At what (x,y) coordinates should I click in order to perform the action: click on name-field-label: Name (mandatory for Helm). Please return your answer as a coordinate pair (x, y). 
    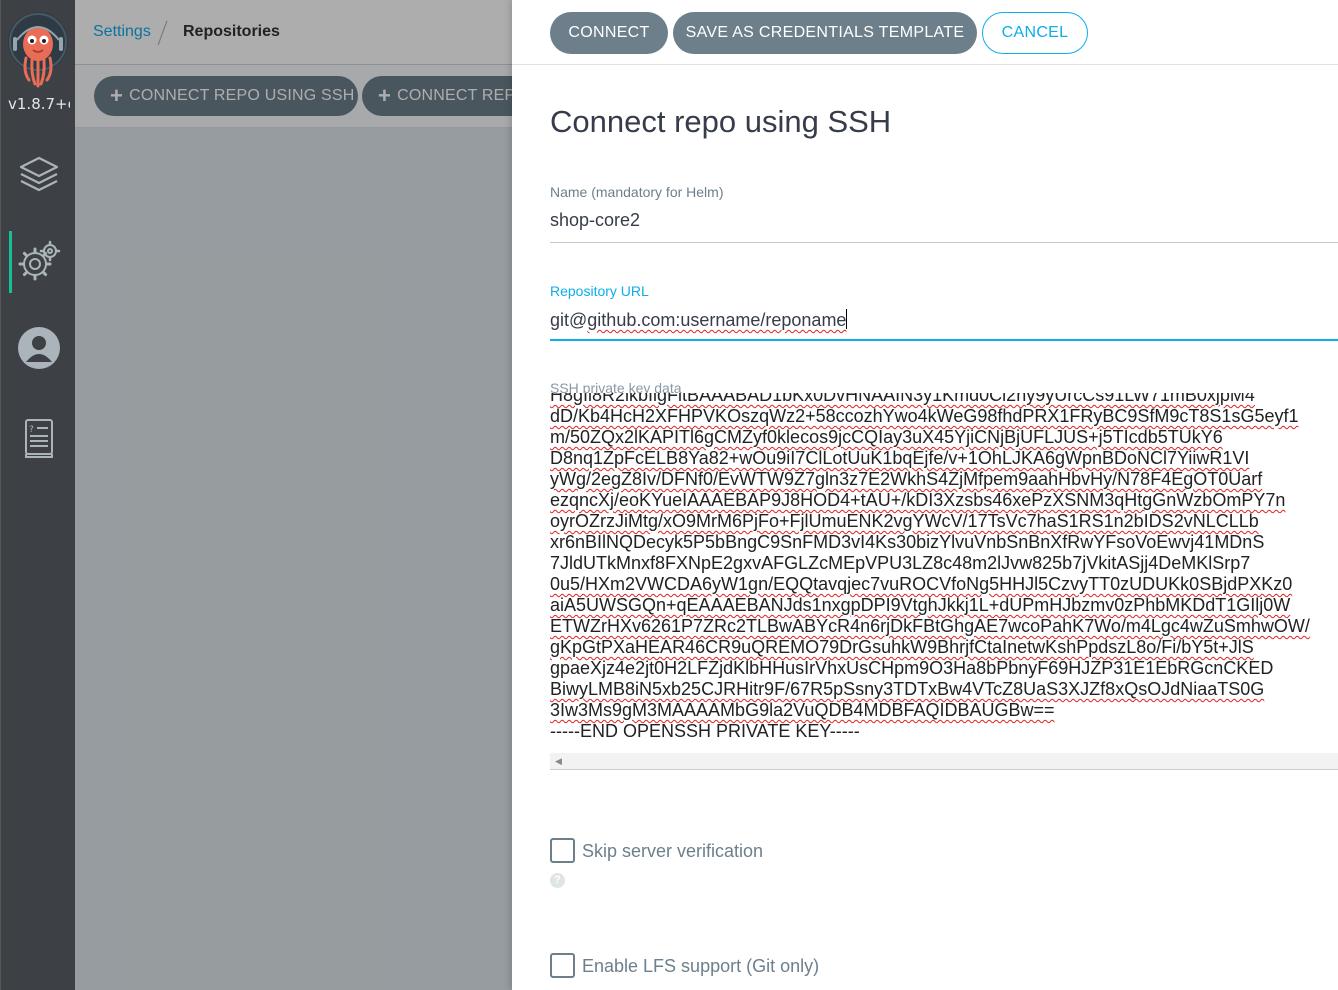
    Looking at the image, I should click on (637, 192).